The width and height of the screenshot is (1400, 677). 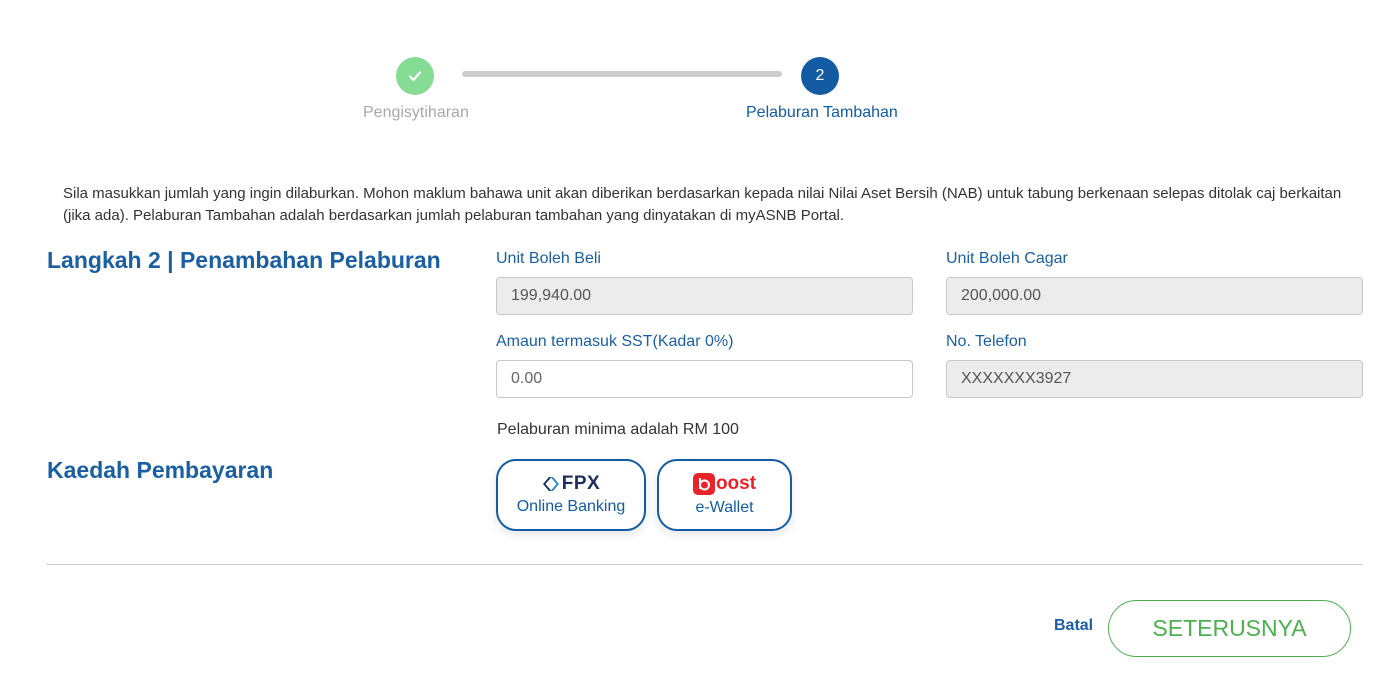 What do you see at coordinates (1016, 378) in the screenshot?
I see `phone-value: XXXXXXX3927` at bounding box center [1016, 378].